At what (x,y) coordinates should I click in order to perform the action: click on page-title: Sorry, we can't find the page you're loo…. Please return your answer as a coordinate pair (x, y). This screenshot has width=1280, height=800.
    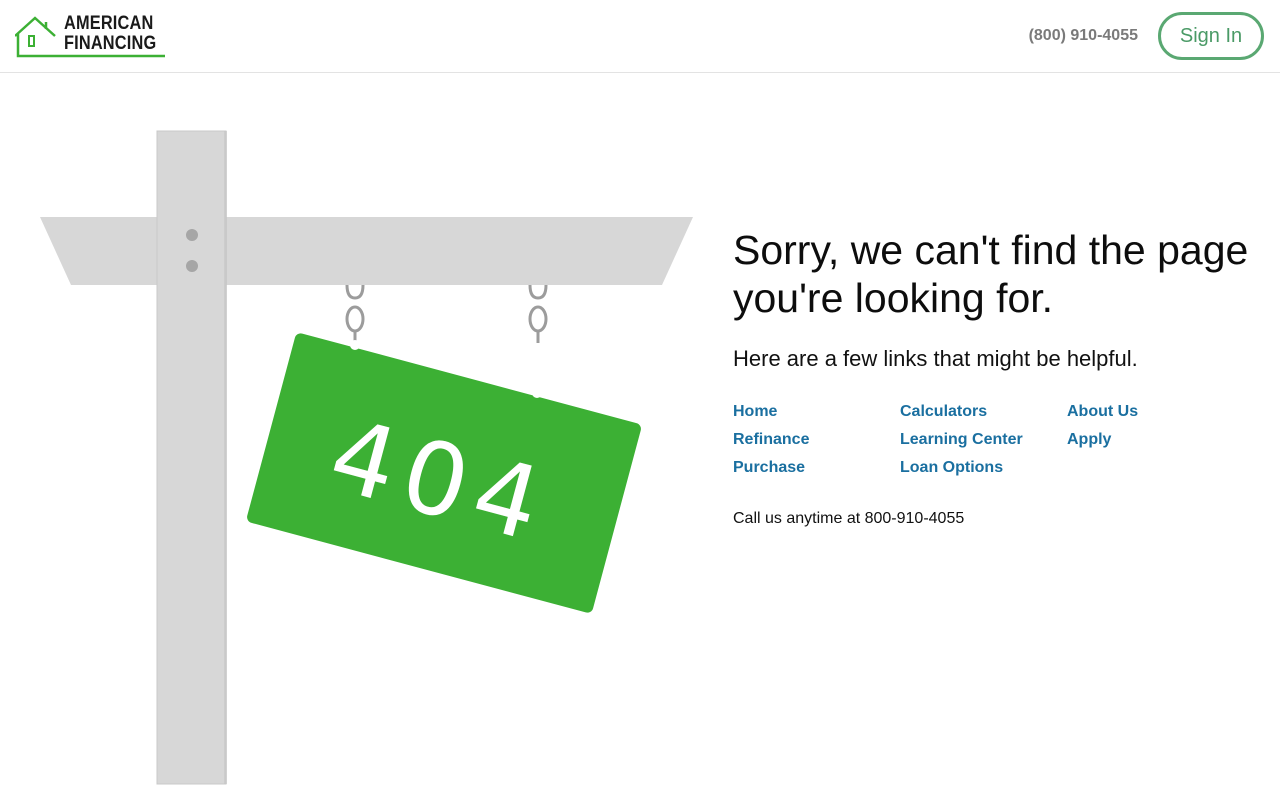
    Looking at the image, I should click on (991, 274).